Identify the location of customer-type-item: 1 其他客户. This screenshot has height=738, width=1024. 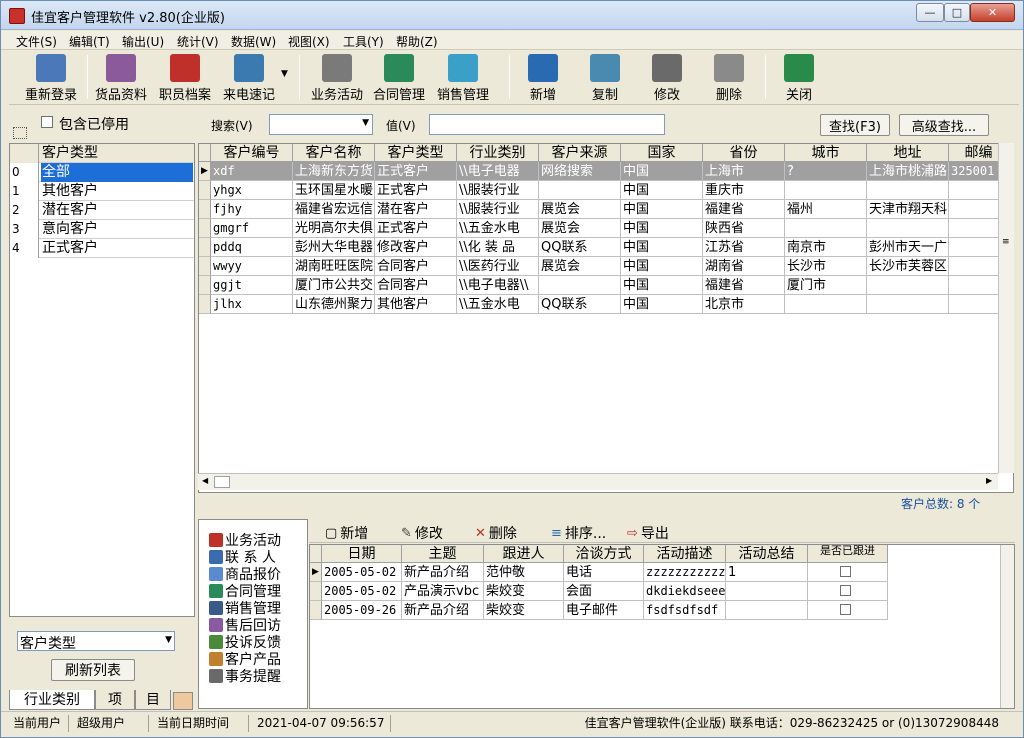
(102, 191).